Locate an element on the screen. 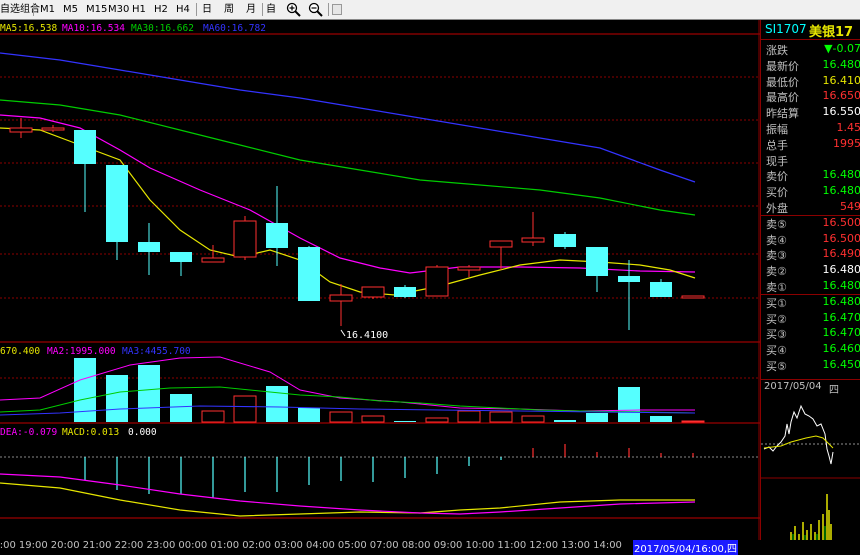 Image resolution: width=860 pixels, height=555 pixels. quote-row-value: 16.480 is located at coordinates (841, 64).